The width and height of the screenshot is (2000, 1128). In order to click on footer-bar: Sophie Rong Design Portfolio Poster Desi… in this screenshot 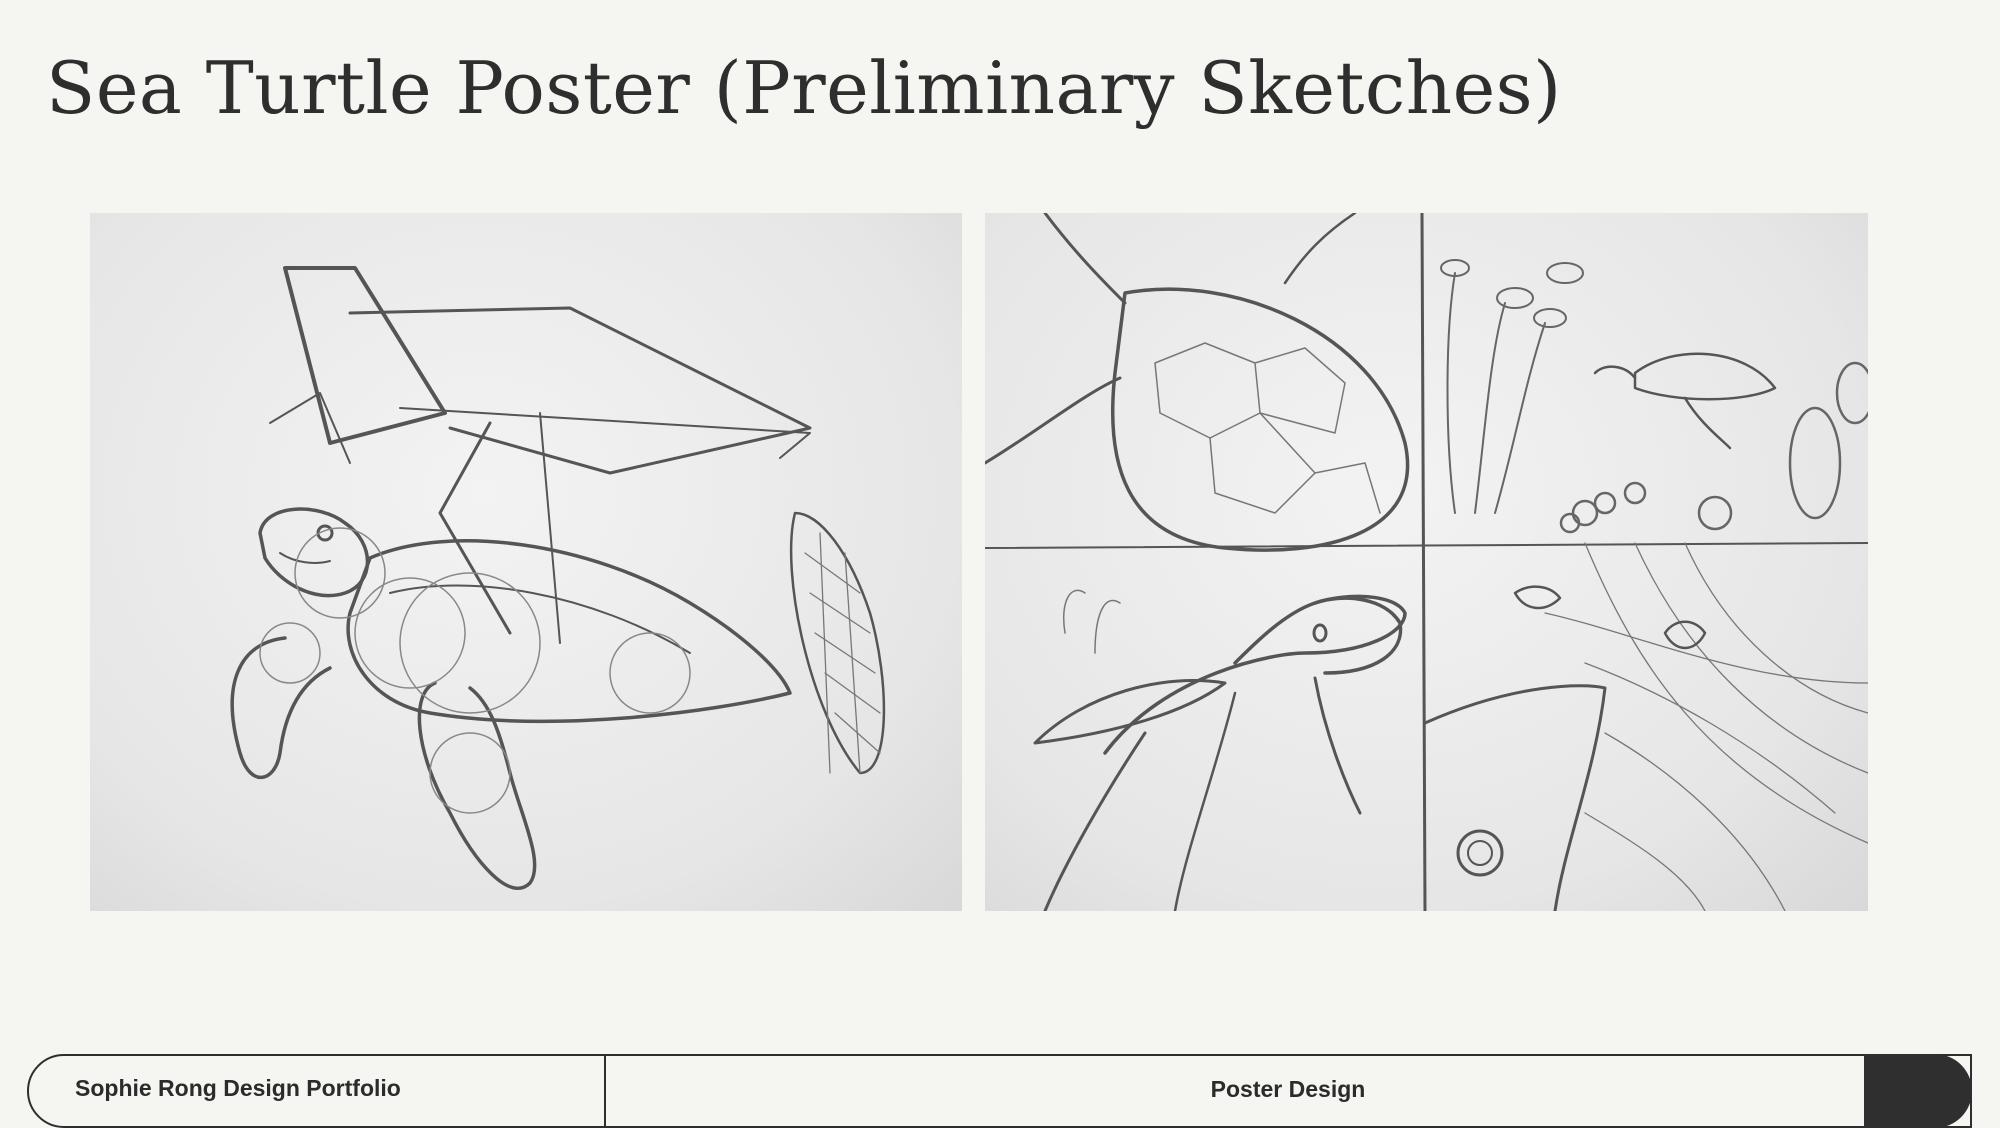, I will do `click(999, 1091)`.